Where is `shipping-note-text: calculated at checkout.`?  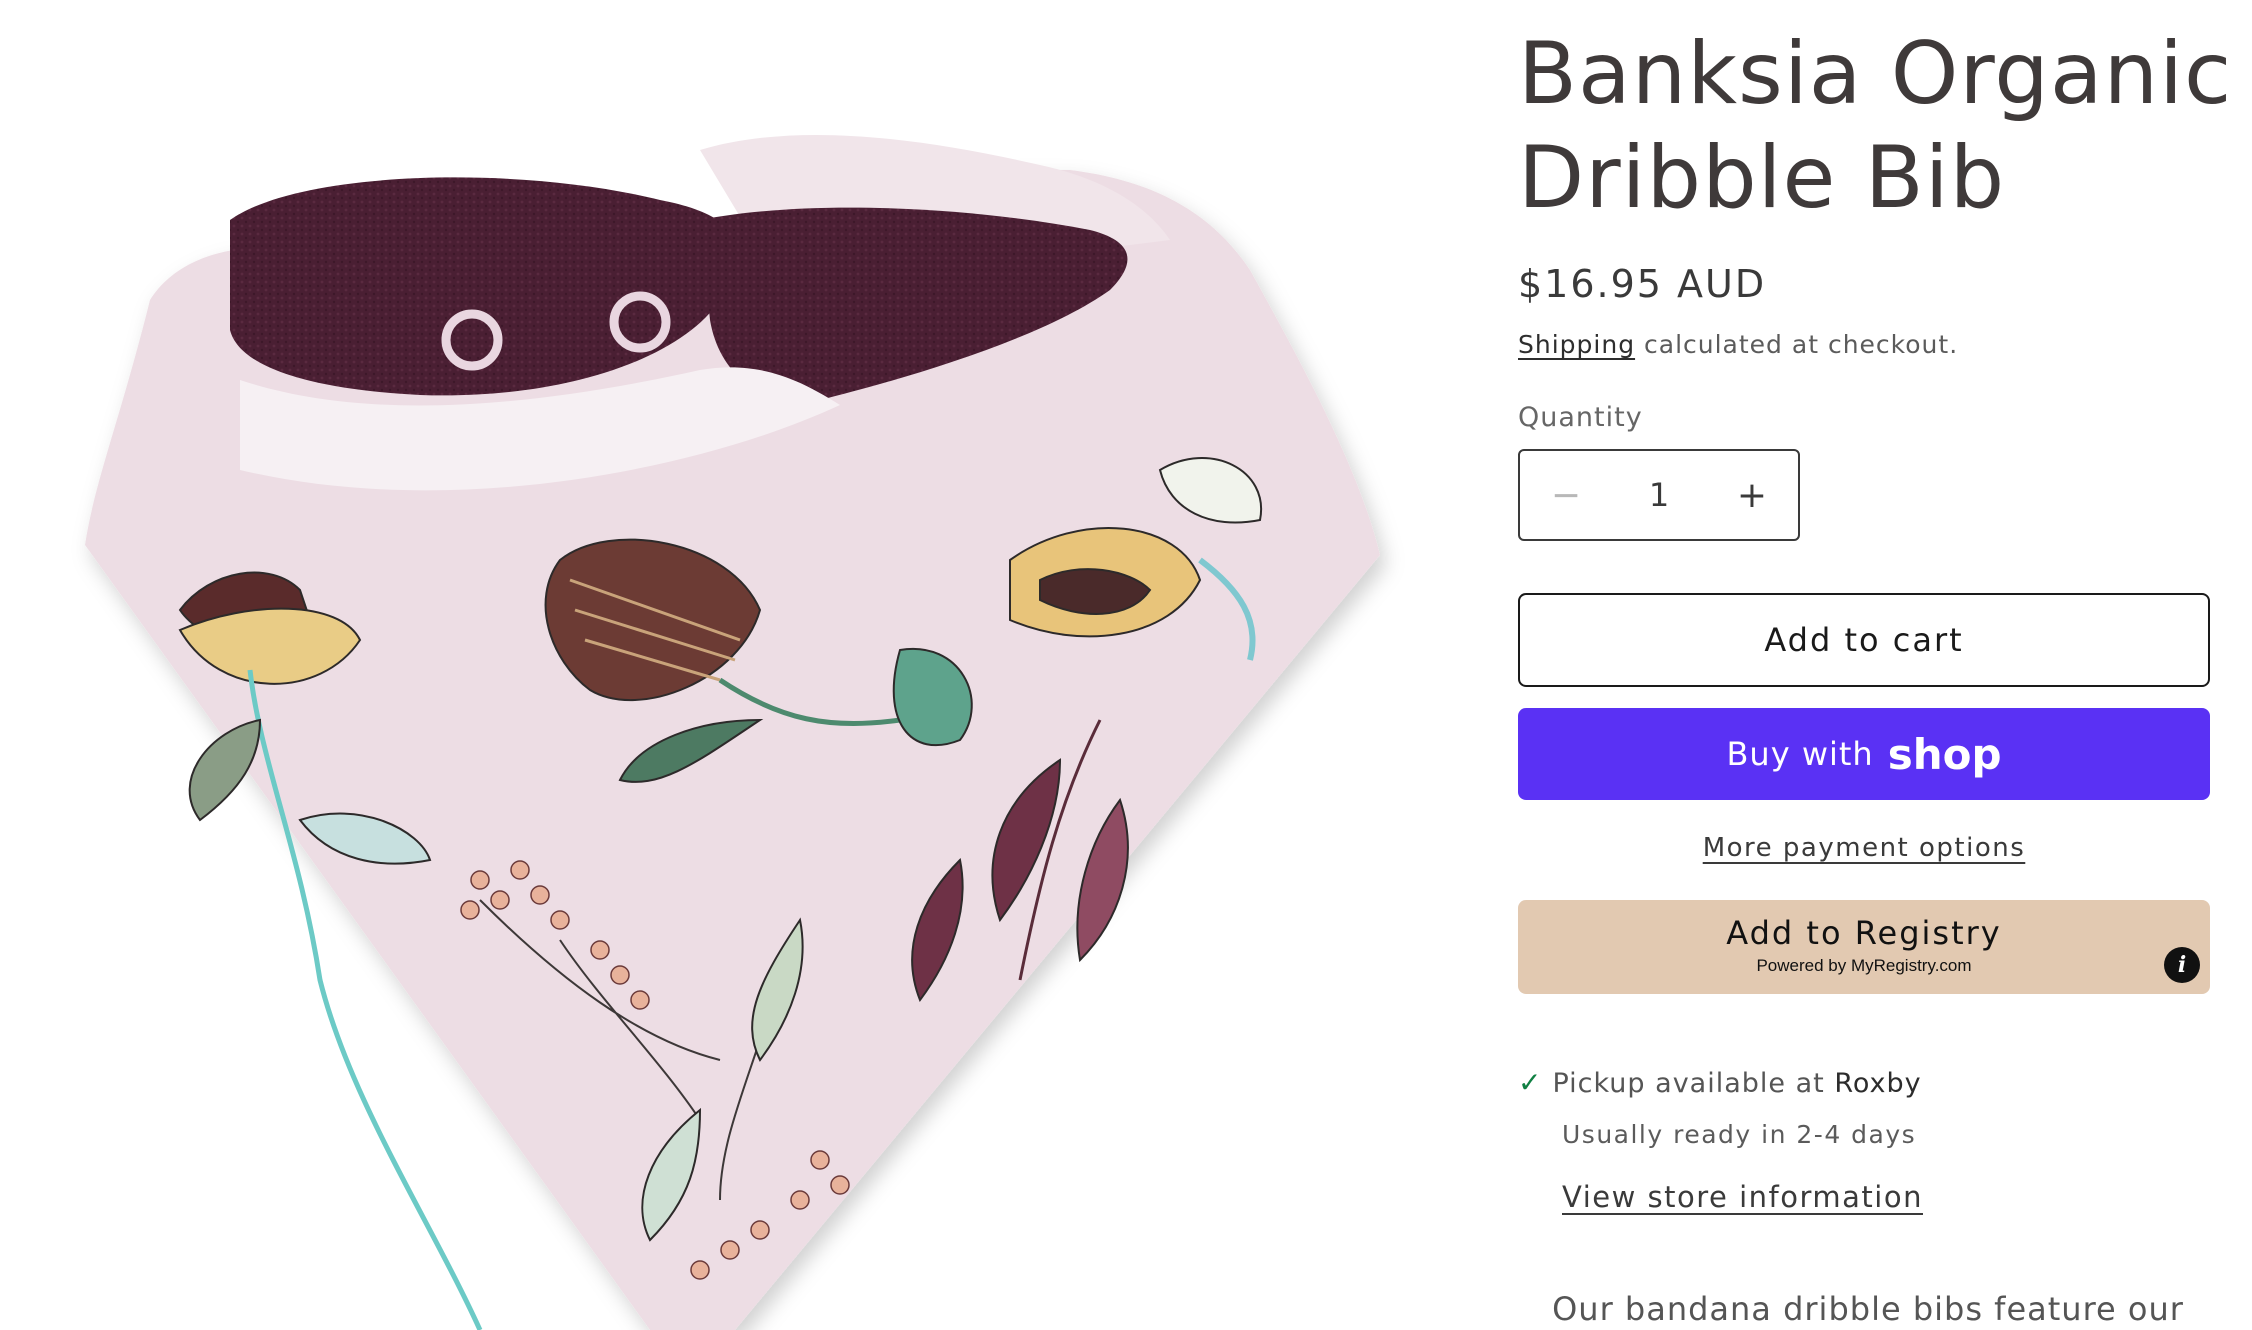
shipping-note-text: calculated at checkout. is located at coordinates (1797, 344).